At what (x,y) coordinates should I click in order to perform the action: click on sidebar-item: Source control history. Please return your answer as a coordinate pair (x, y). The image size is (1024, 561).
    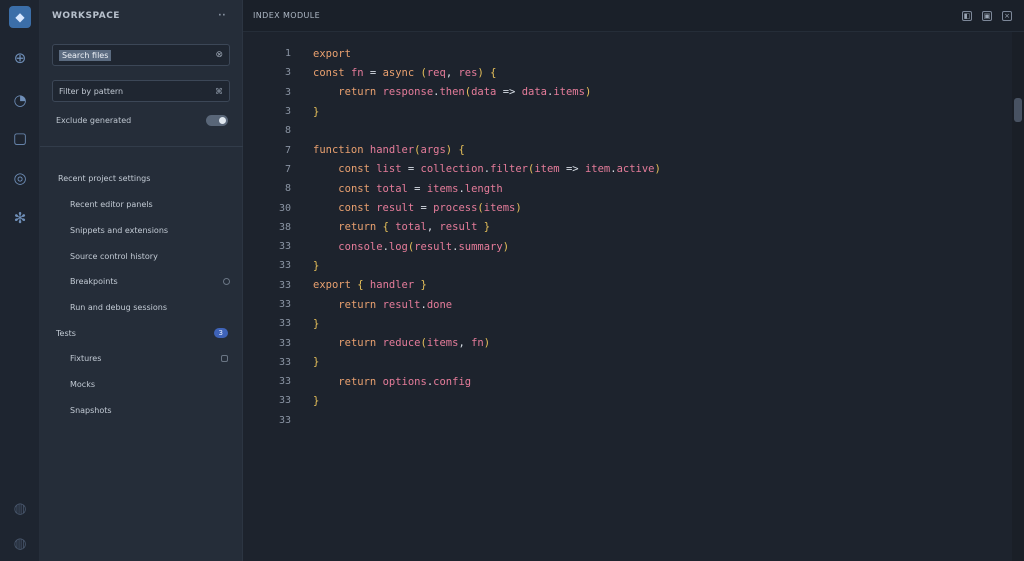
    Looking at the image, I should click on (150, 256).